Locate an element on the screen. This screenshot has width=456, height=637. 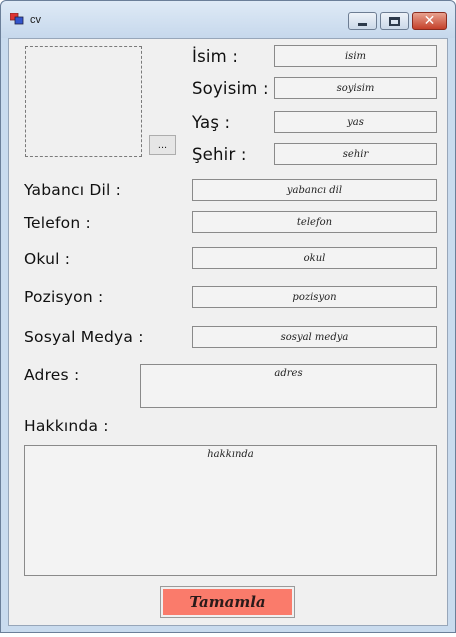
close-button: ✕ is located at coordinates (429, 21).